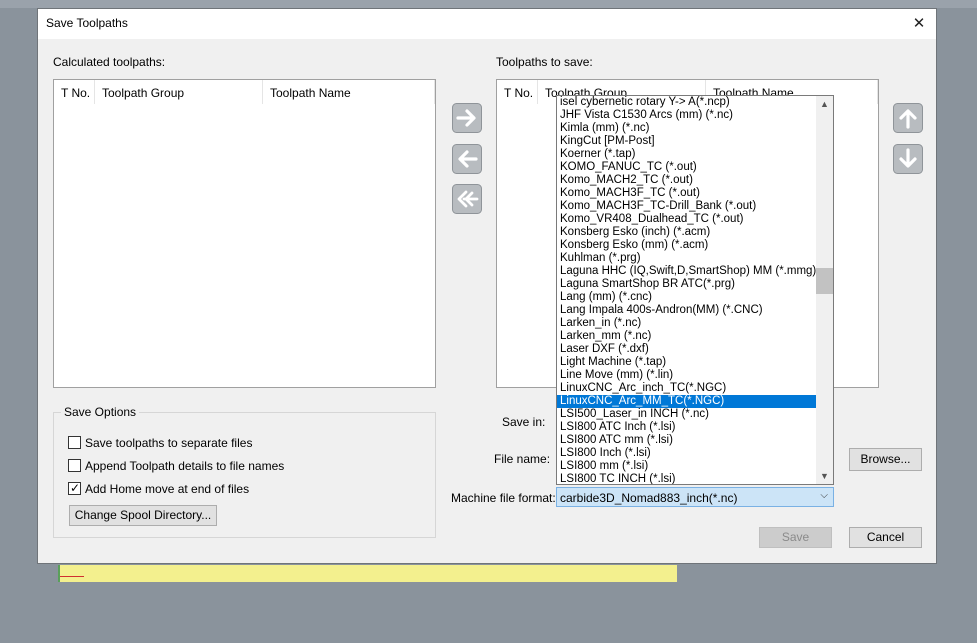 The image size is (977, 643). What do you see at coordinates (87, 23) in the screenshot?
I see `dialog-title: Save Toolpaths` at bounding box center [87, 23].